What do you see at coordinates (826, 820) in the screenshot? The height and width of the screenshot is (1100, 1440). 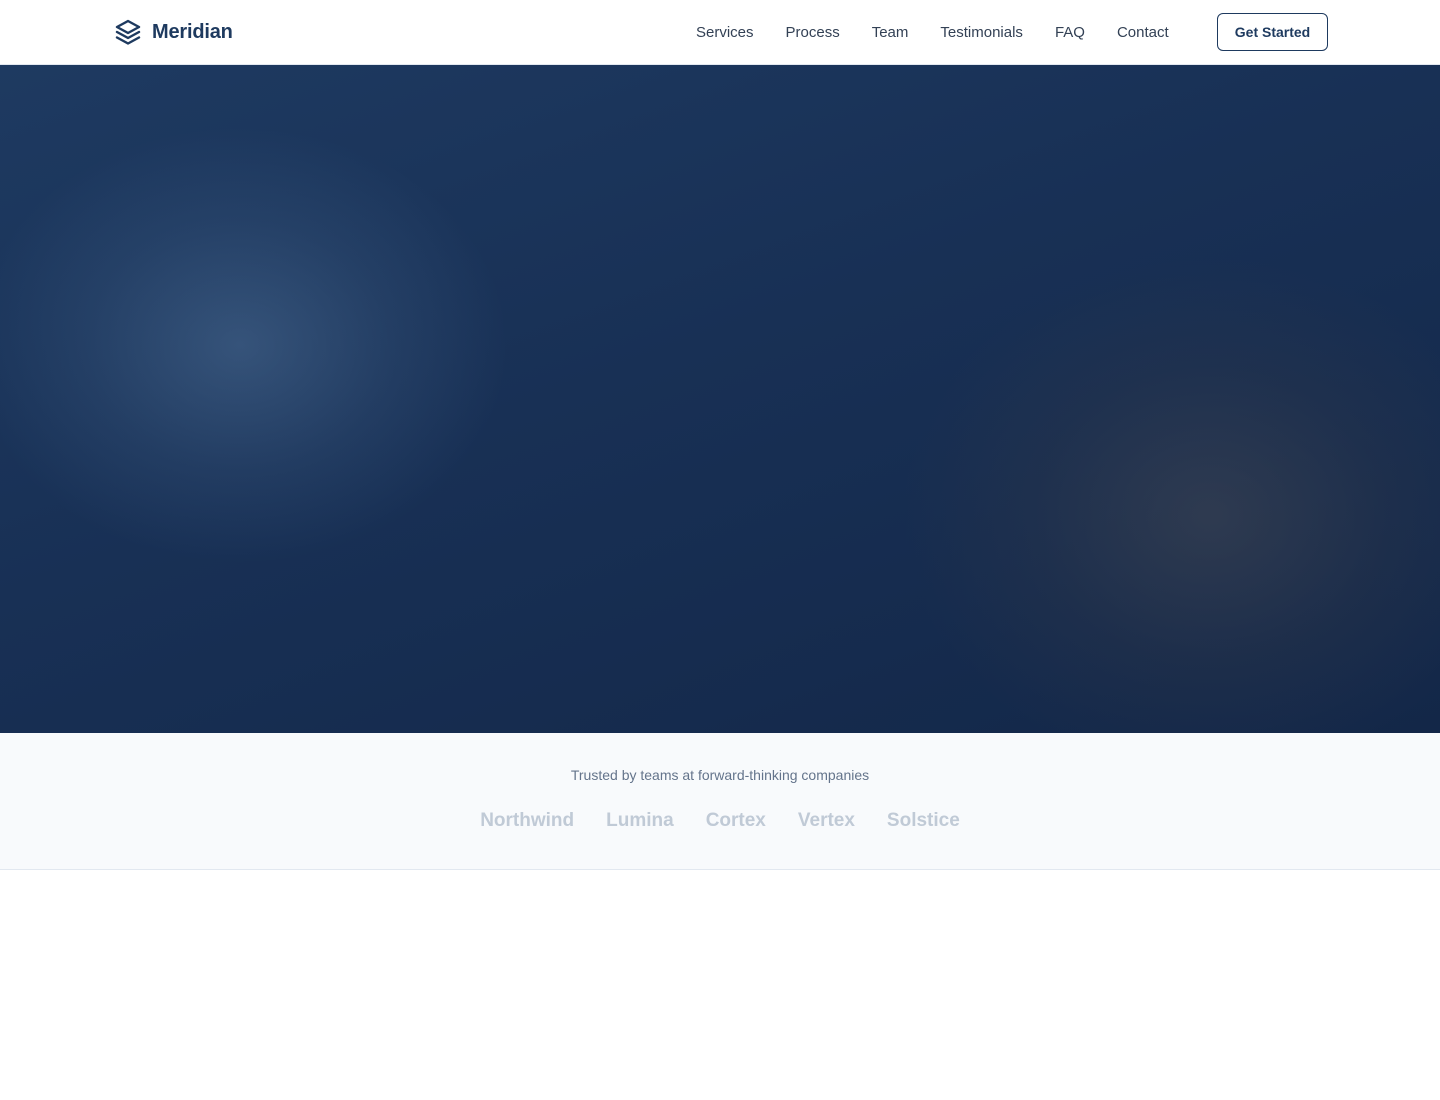 I see `company-logo-vertex: Vertex` at bounding box center [826, 820].